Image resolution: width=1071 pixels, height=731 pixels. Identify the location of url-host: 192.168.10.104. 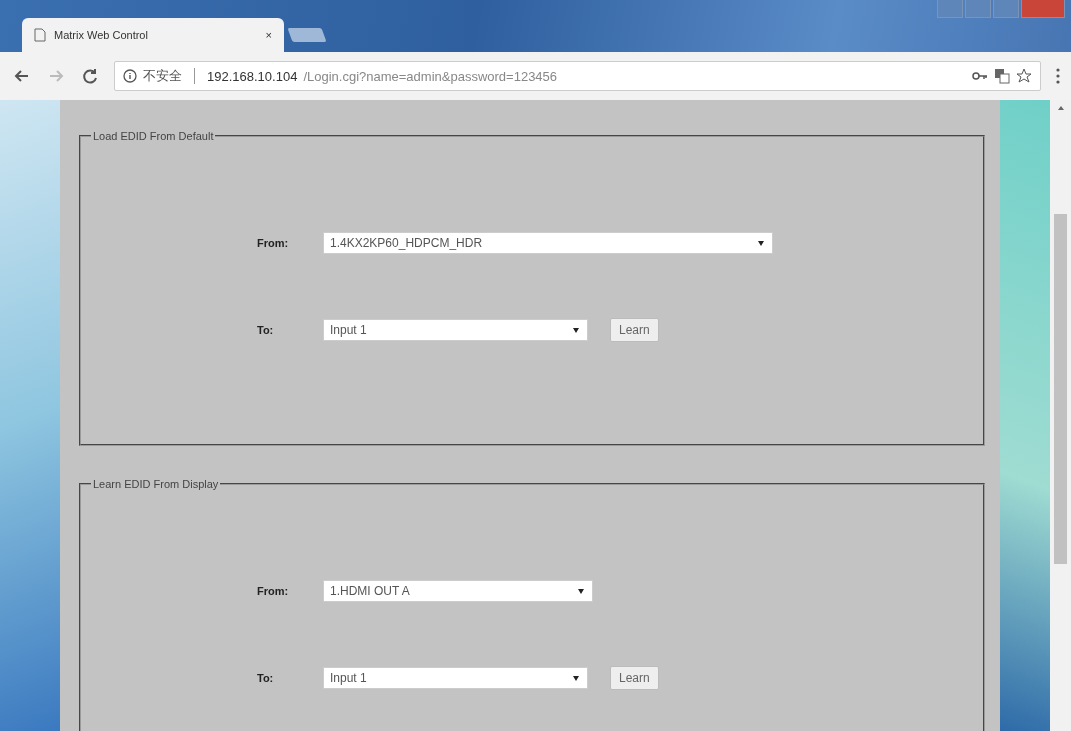
(252, 76).